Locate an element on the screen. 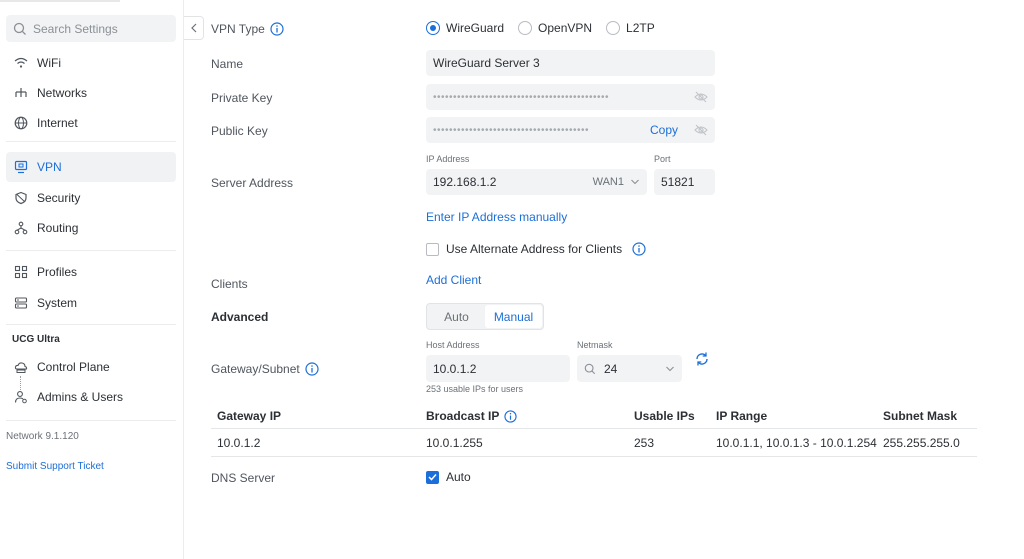  chevron-left-icon is located at coordinates (193, 28).